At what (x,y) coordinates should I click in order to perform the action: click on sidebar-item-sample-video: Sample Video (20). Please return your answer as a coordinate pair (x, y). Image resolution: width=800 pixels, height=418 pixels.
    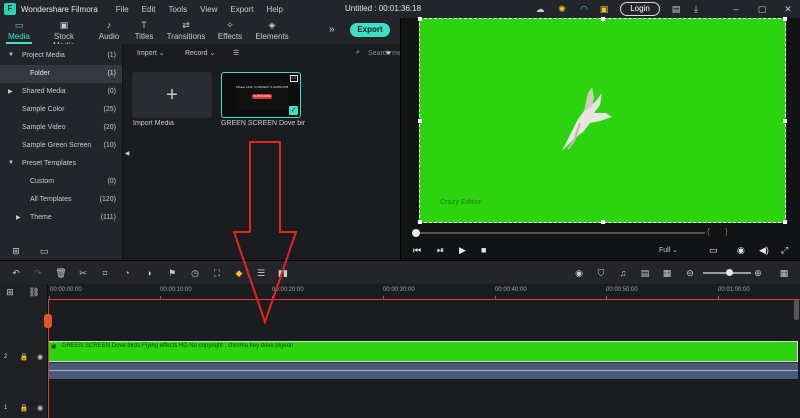
    Looking at the image, I should click on (61, 128).